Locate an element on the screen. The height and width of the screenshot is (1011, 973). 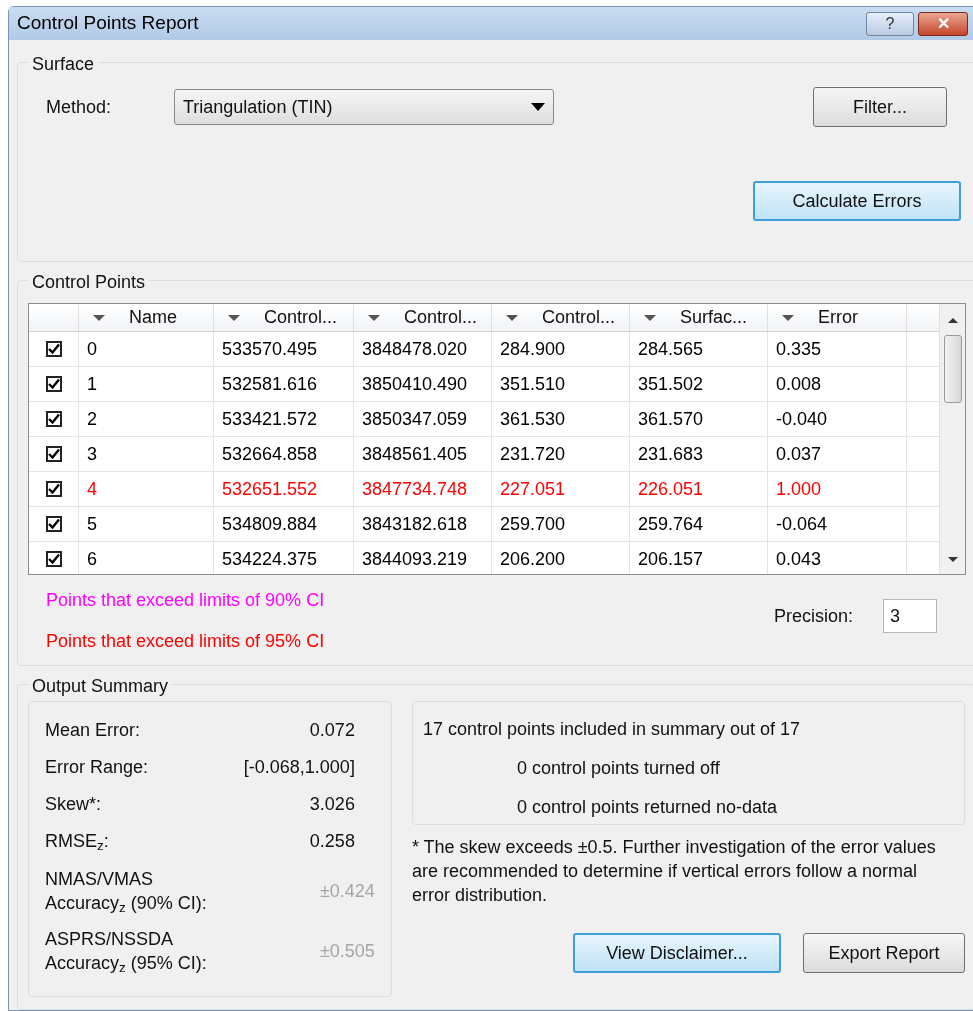
legend-text: Points that exceed limits of 95% CI is located at coordinates (185, 641).